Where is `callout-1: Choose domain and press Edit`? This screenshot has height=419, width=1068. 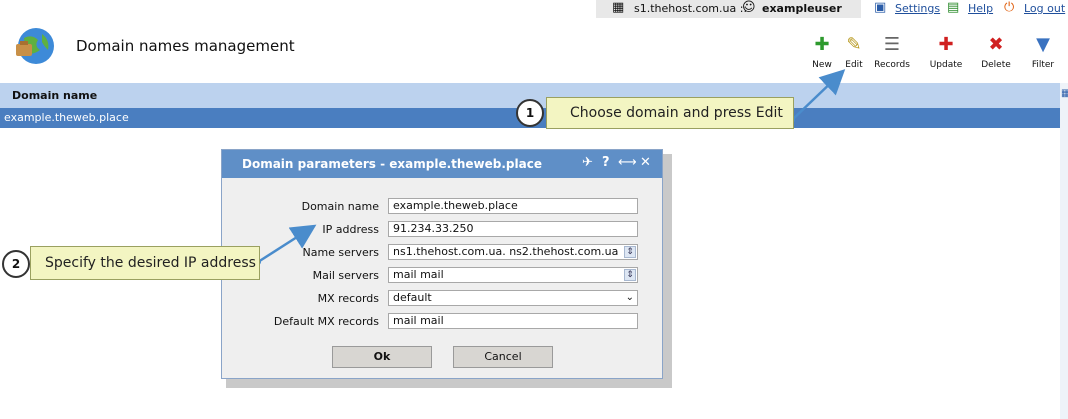 callout-1: Choose domain and press Edit is located at coordinates (670, 113).